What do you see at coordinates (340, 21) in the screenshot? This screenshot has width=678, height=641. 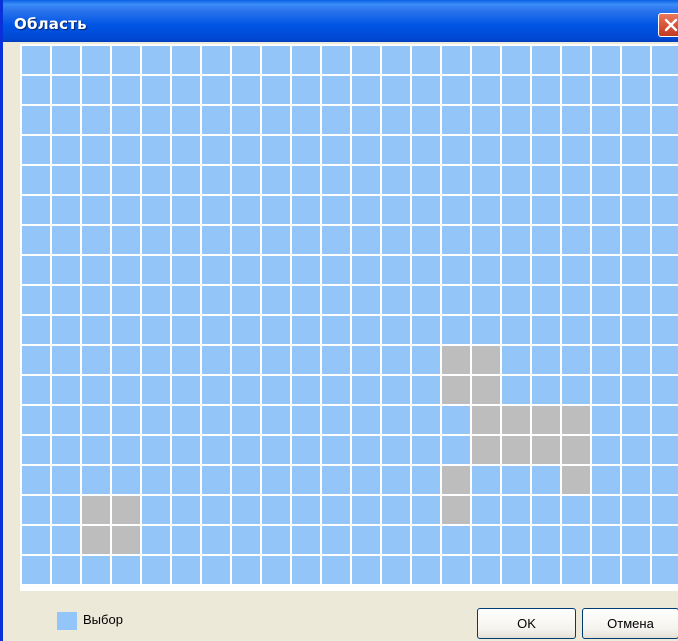 I see `title-bar: Область` at bounding box center [340, 21].